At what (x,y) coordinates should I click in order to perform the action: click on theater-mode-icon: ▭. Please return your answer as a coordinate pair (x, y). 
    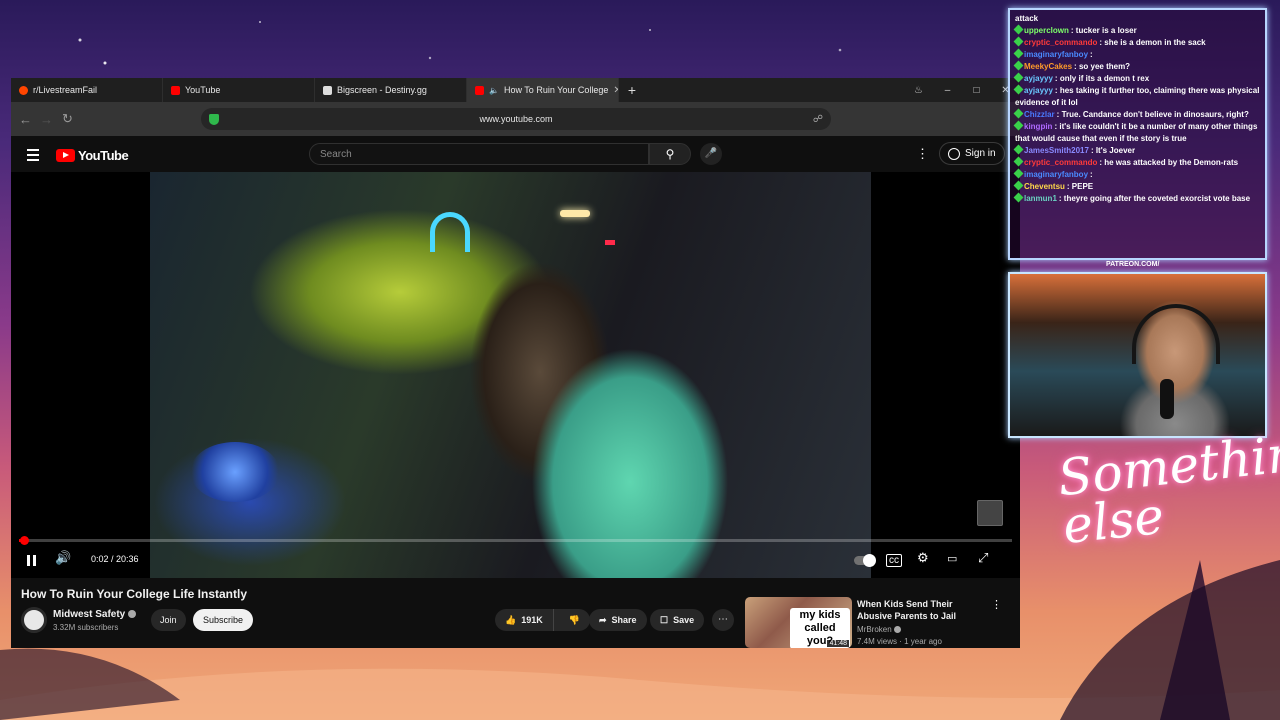
    Looking at the image, I should click on (952, 558).